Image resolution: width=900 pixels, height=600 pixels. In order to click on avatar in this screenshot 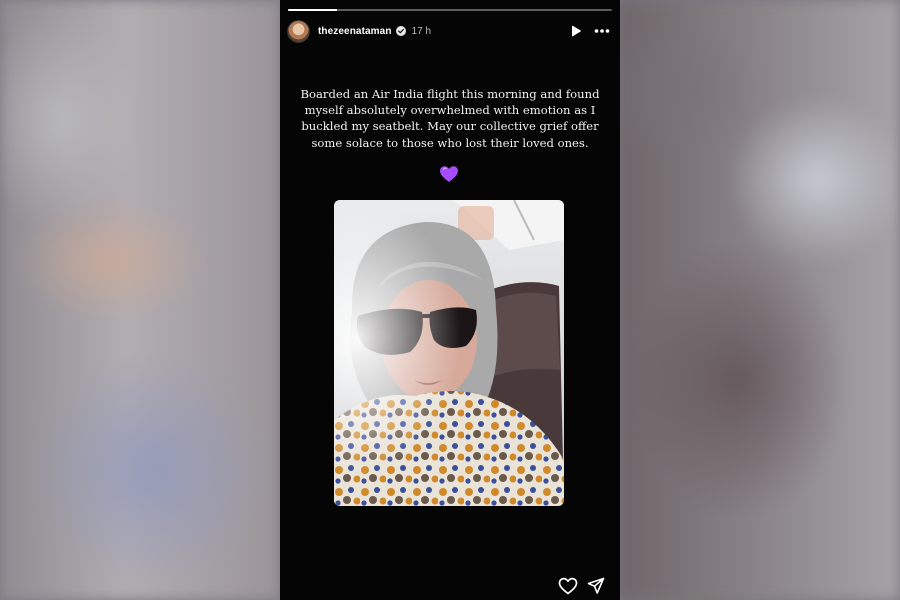, I will do `click(298, 31)`.